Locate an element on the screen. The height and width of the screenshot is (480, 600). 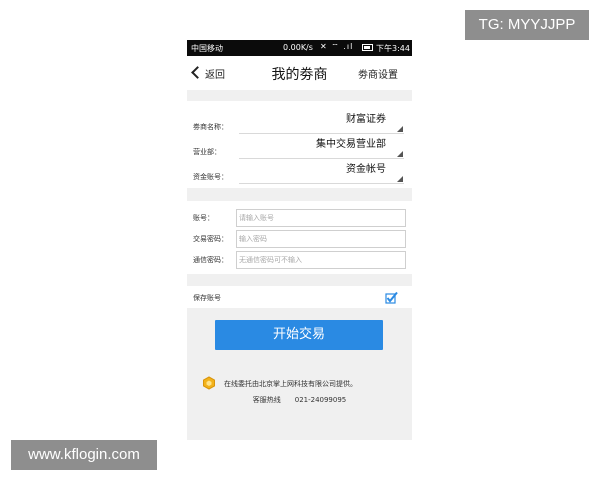
comm-password-label: 通信密码： is located at coordinates (210, 260).